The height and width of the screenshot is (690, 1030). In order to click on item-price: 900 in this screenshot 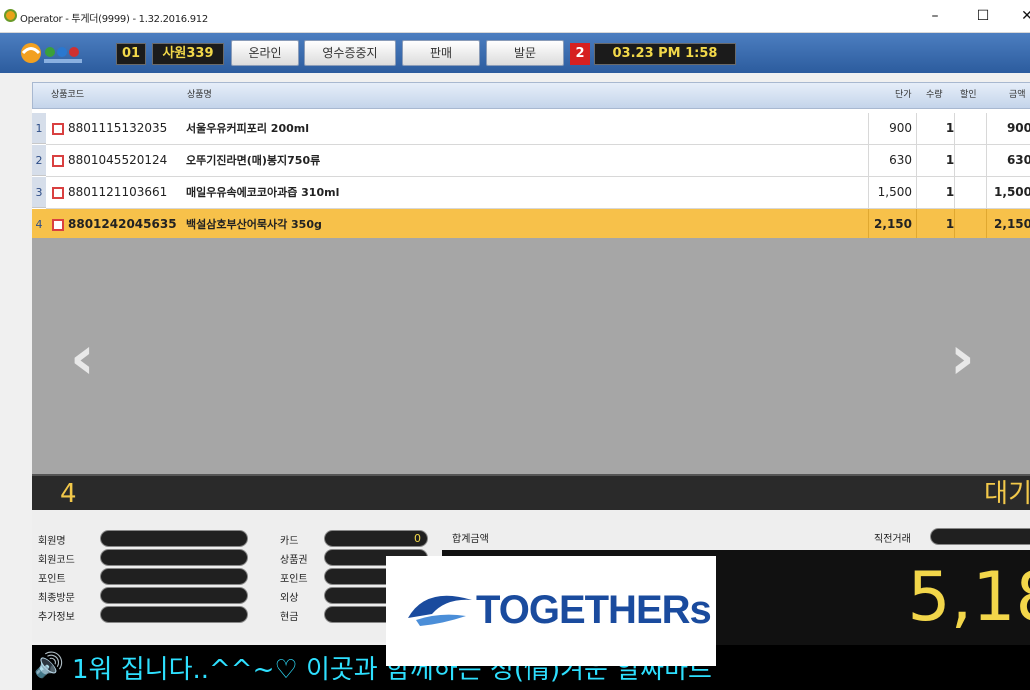, I will do `click(900, 128)`.